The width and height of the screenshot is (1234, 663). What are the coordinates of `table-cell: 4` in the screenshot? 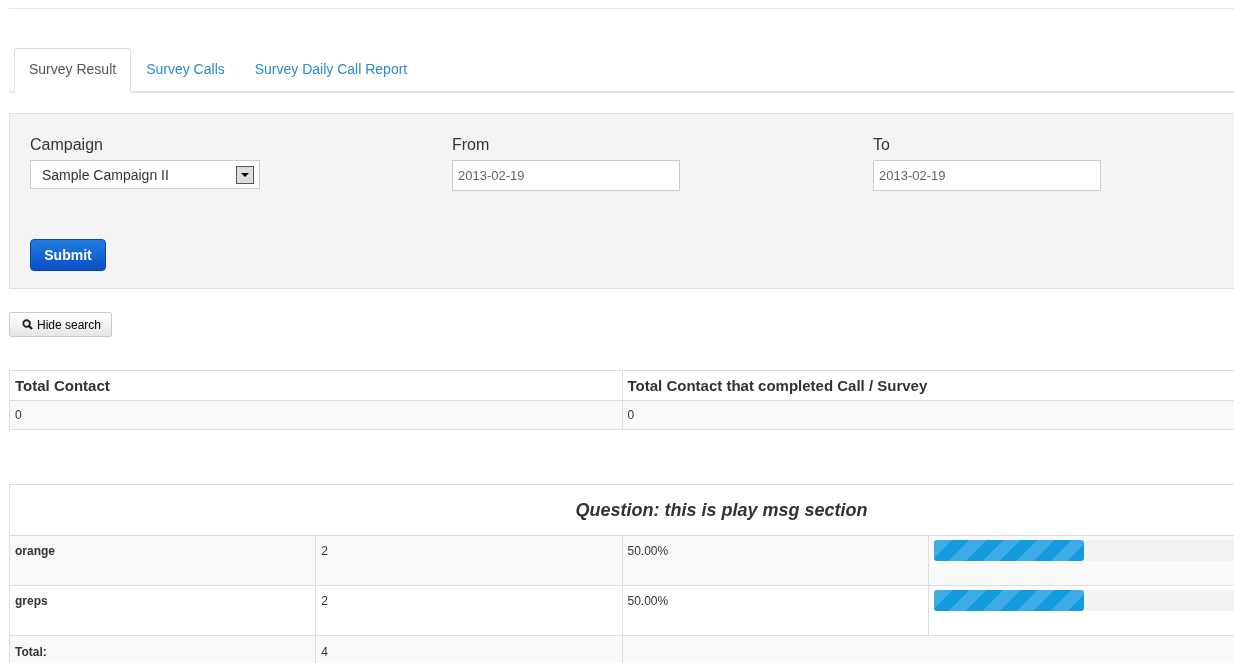 It's located at (468, 649).